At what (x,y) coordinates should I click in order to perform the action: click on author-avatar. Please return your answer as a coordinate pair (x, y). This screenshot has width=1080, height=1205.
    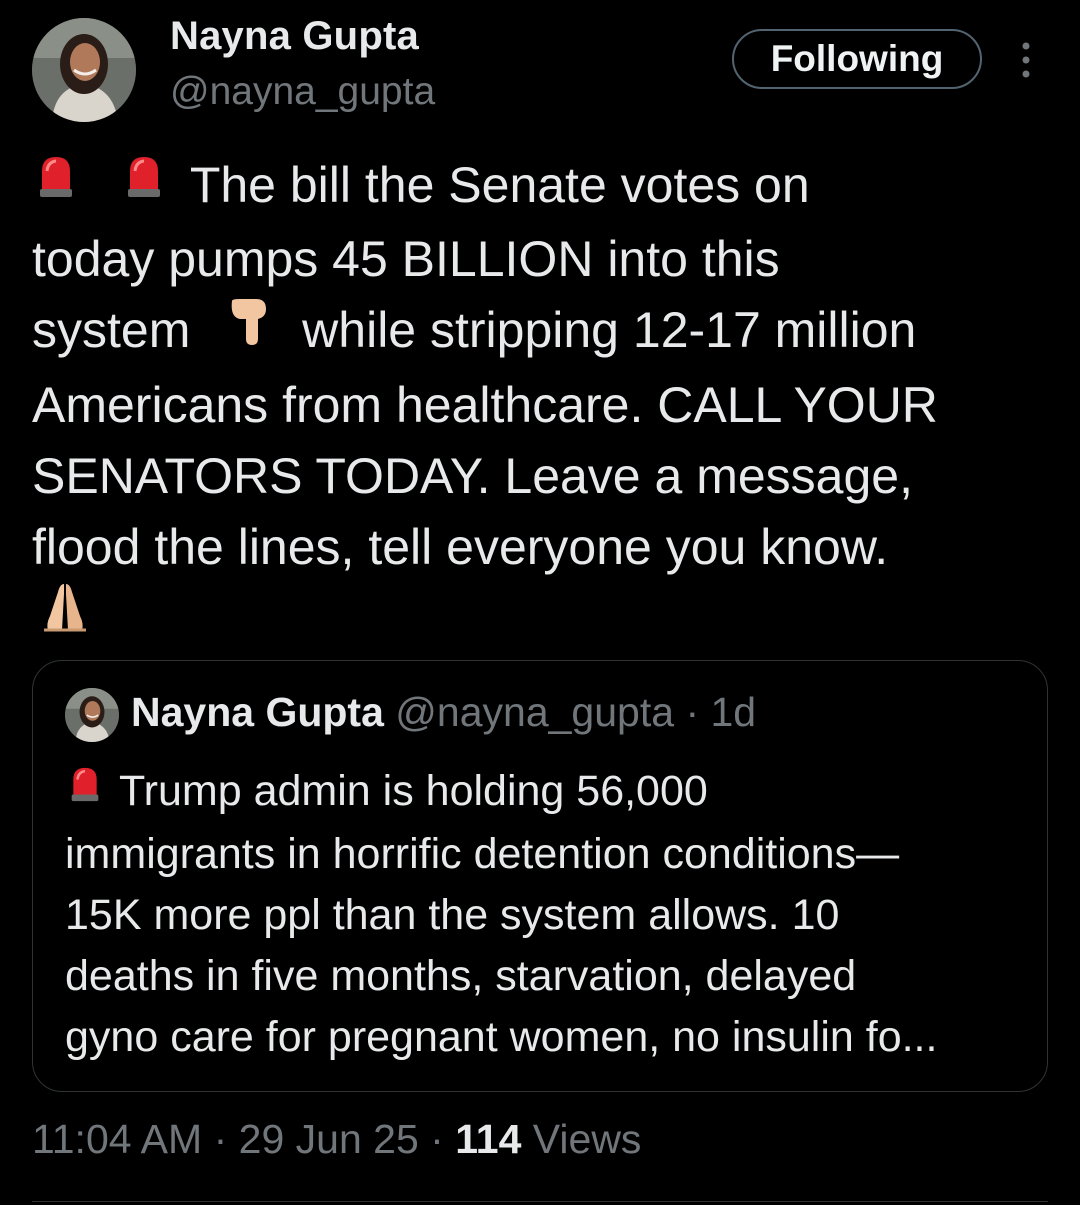
    Looking at the image, I should click on (84, 70).